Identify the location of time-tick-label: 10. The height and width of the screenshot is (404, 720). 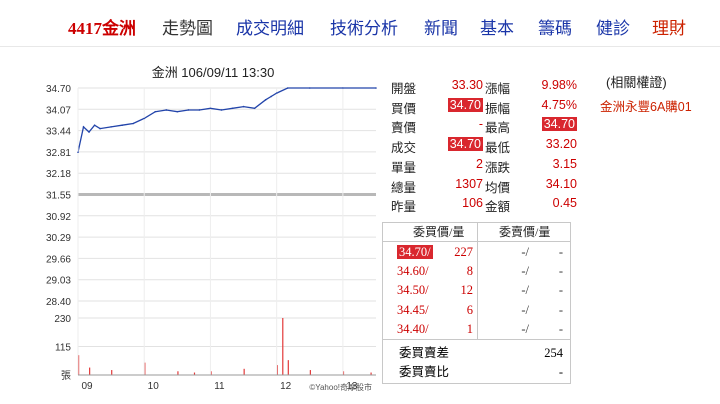
(154, 386).